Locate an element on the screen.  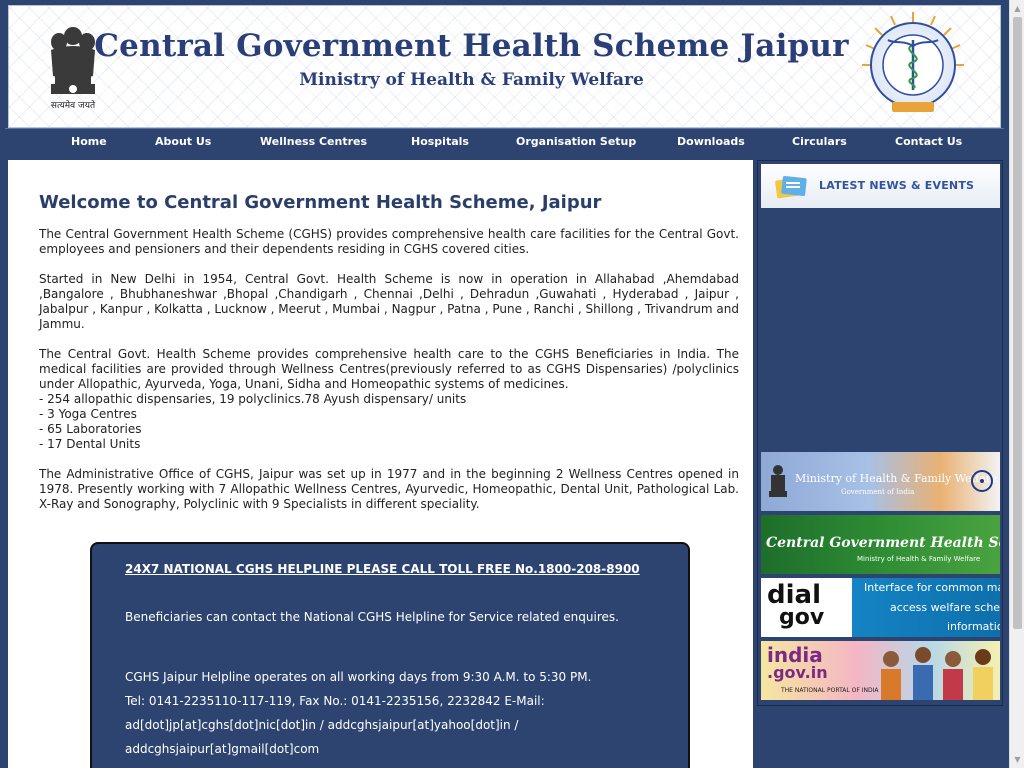
facility-item: - 3 Yoga Centres is located at coordinates (88, 414).